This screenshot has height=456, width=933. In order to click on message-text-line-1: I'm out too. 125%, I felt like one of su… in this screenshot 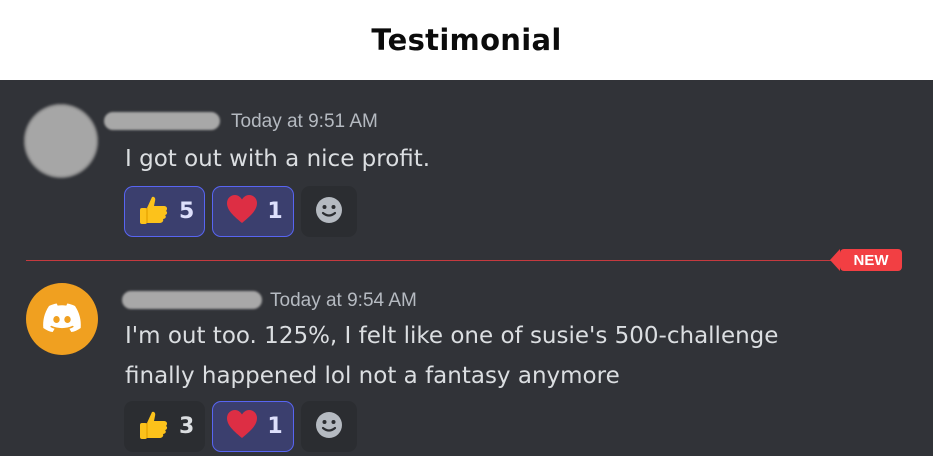, I will do `click(452, 336)`.